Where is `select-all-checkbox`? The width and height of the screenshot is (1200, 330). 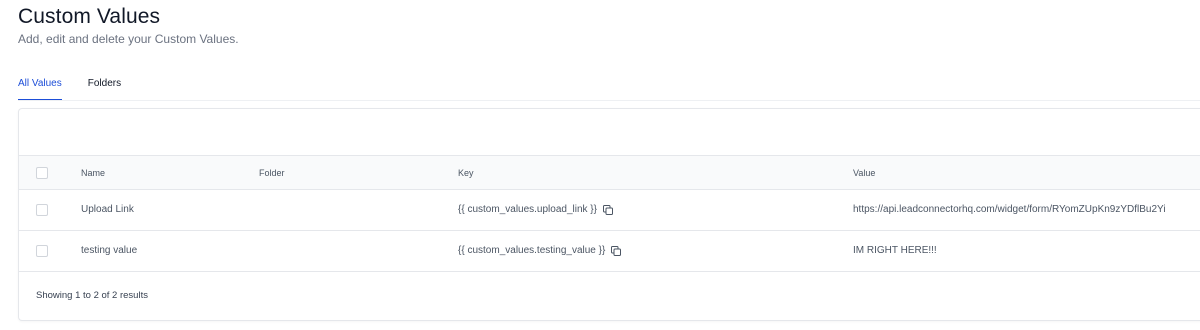 select-all-checkbox is located at coordinates (42, 172).